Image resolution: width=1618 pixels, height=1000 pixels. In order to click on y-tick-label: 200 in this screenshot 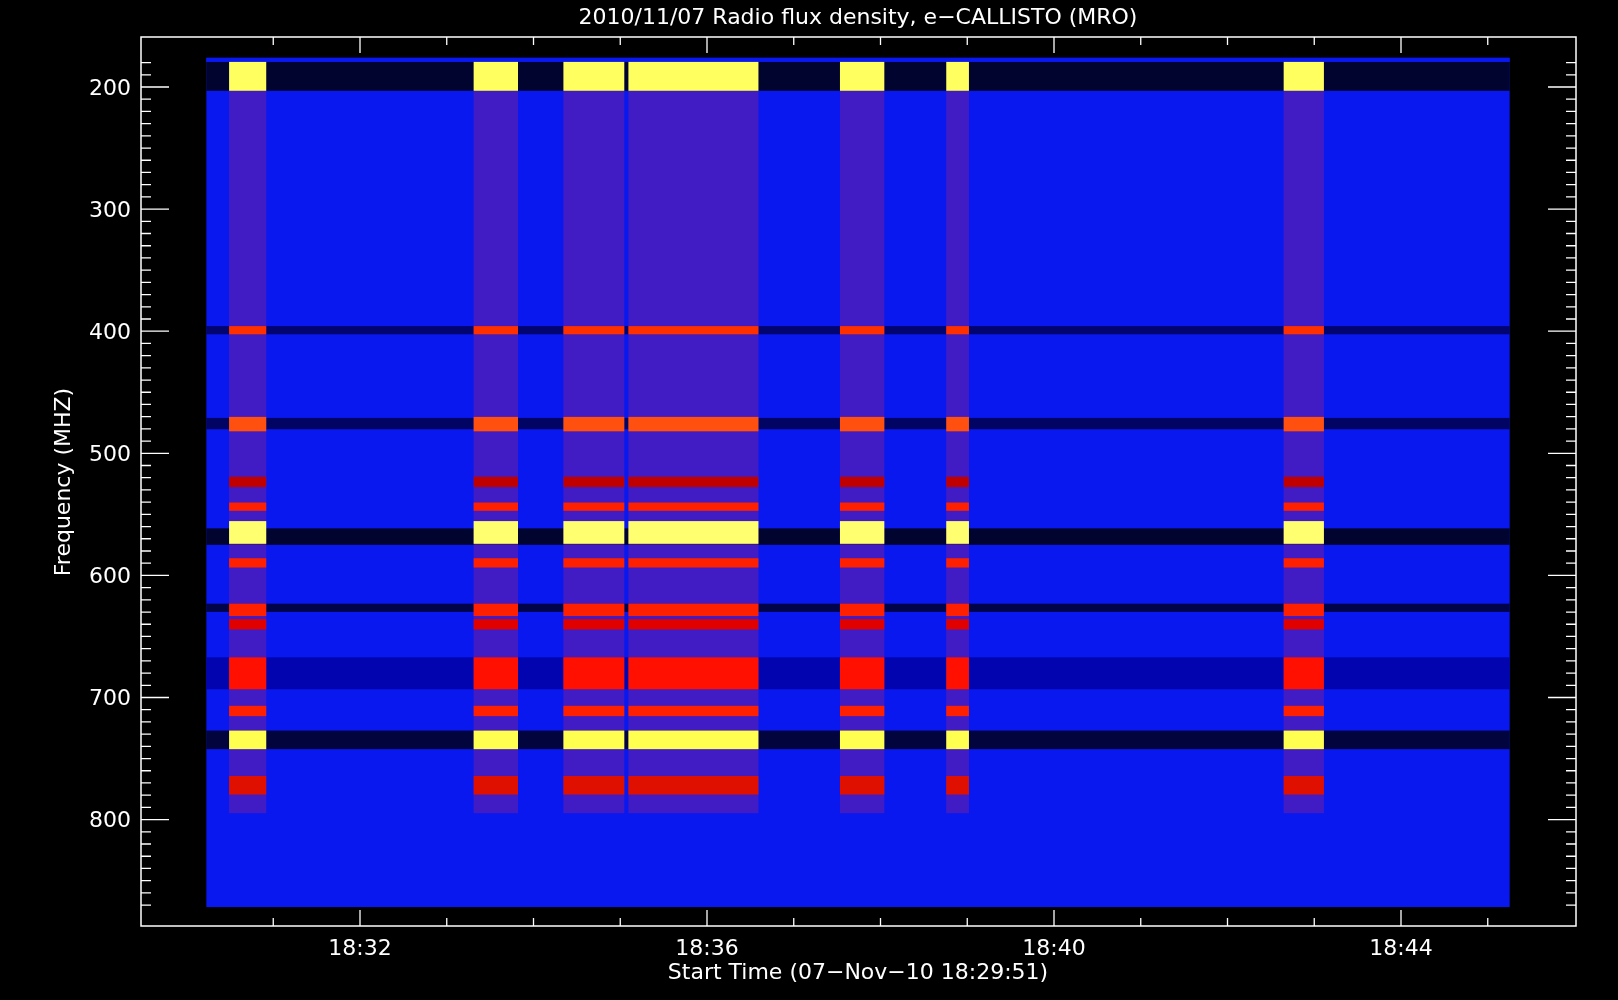, I will do `click(110, 87)`.